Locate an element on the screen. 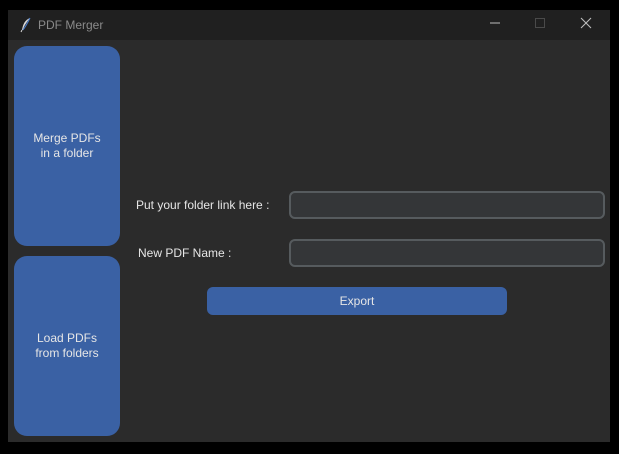 This screenshot has height=454, width=619. close-button is located at coordinates (586, 25).